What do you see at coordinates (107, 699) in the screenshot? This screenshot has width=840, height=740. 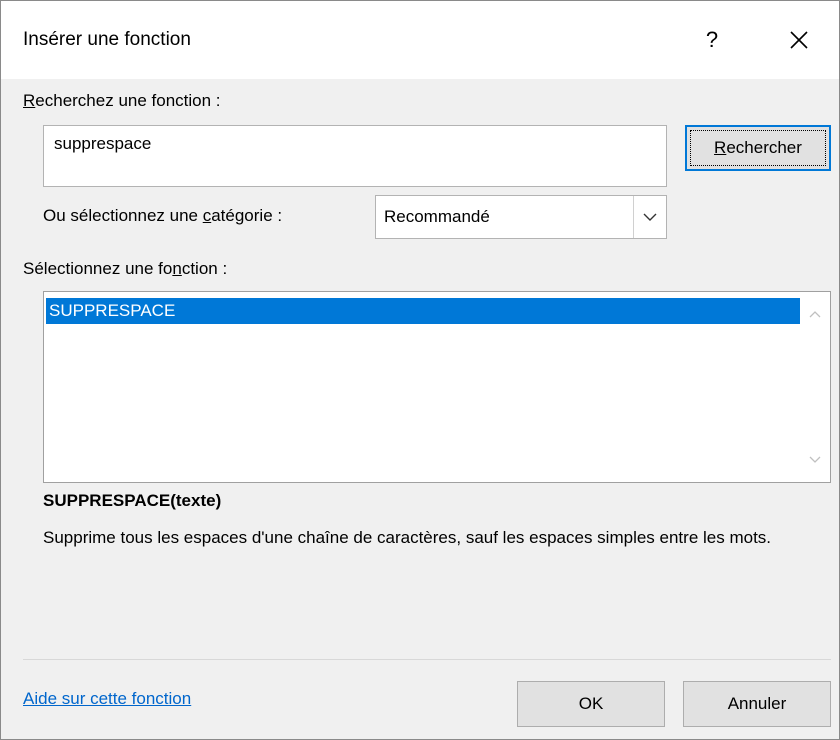 I see `help-on-function-link: Aide sur cette fonction` at bounding box center [107, 699].